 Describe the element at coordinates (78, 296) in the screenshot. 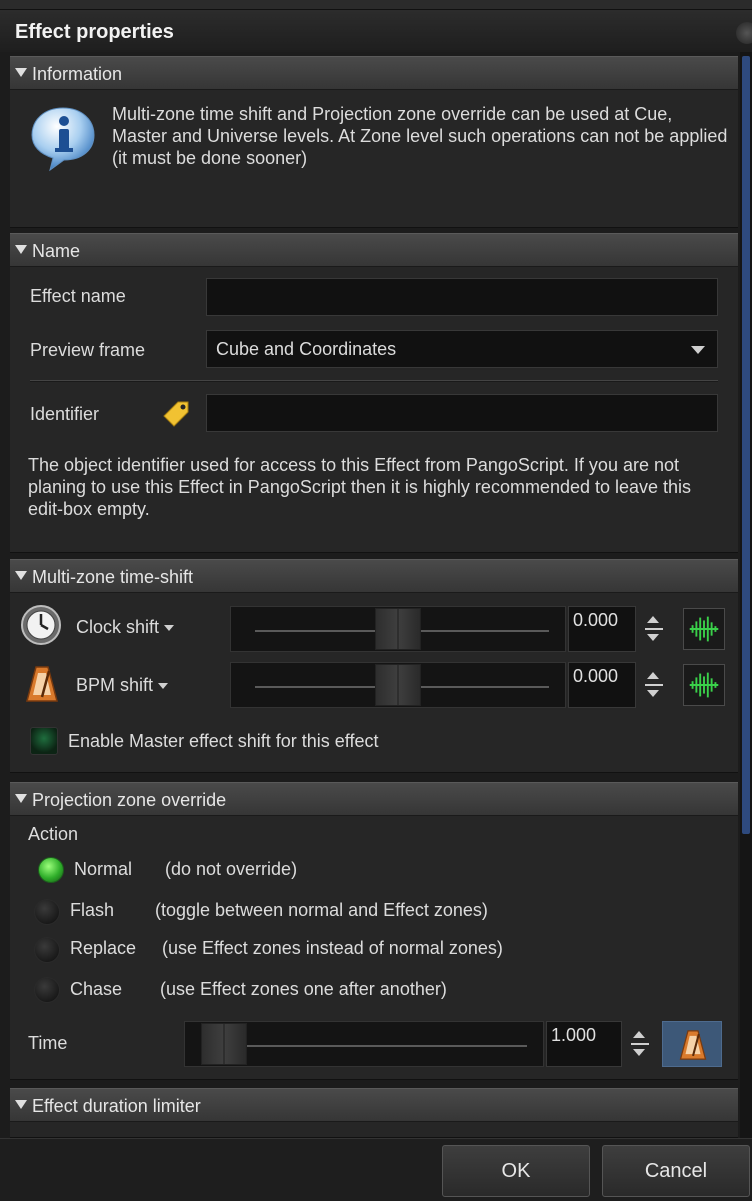

I see `effect-name-label: Effect name` at that location.